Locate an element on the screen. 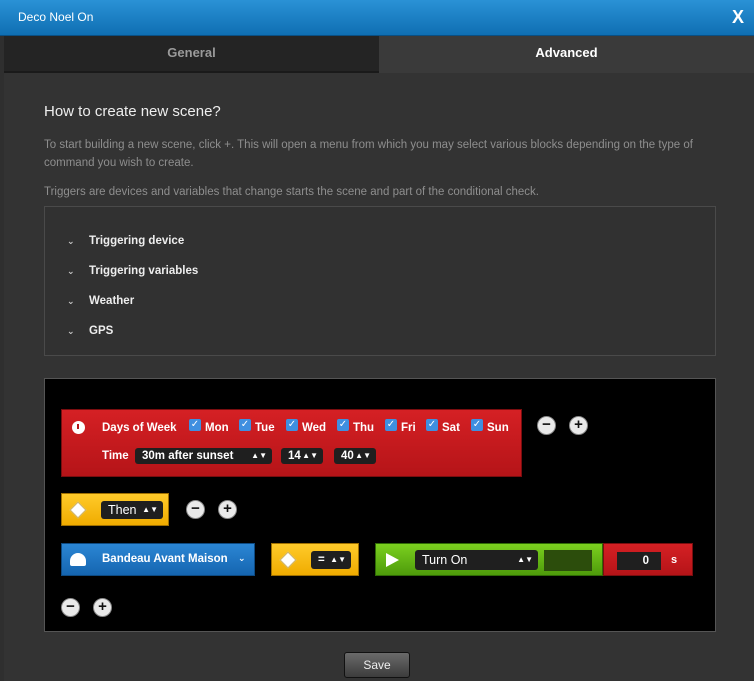 The image size is (754, 681). then-block: Then ▲▼ is located at coordinates (115, 509).